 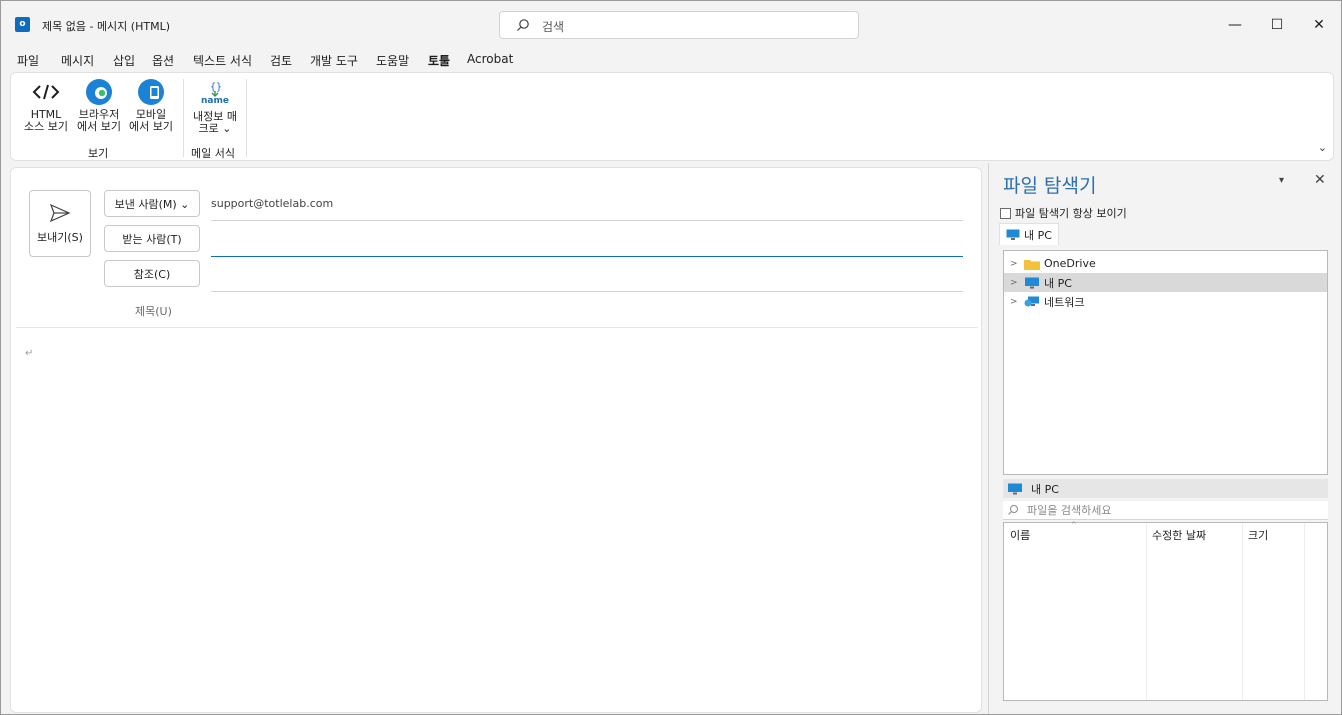 What do you see at coordinates (587, 291) in the screenshot?
I see `cc-input` at bounding box center [587, 291].